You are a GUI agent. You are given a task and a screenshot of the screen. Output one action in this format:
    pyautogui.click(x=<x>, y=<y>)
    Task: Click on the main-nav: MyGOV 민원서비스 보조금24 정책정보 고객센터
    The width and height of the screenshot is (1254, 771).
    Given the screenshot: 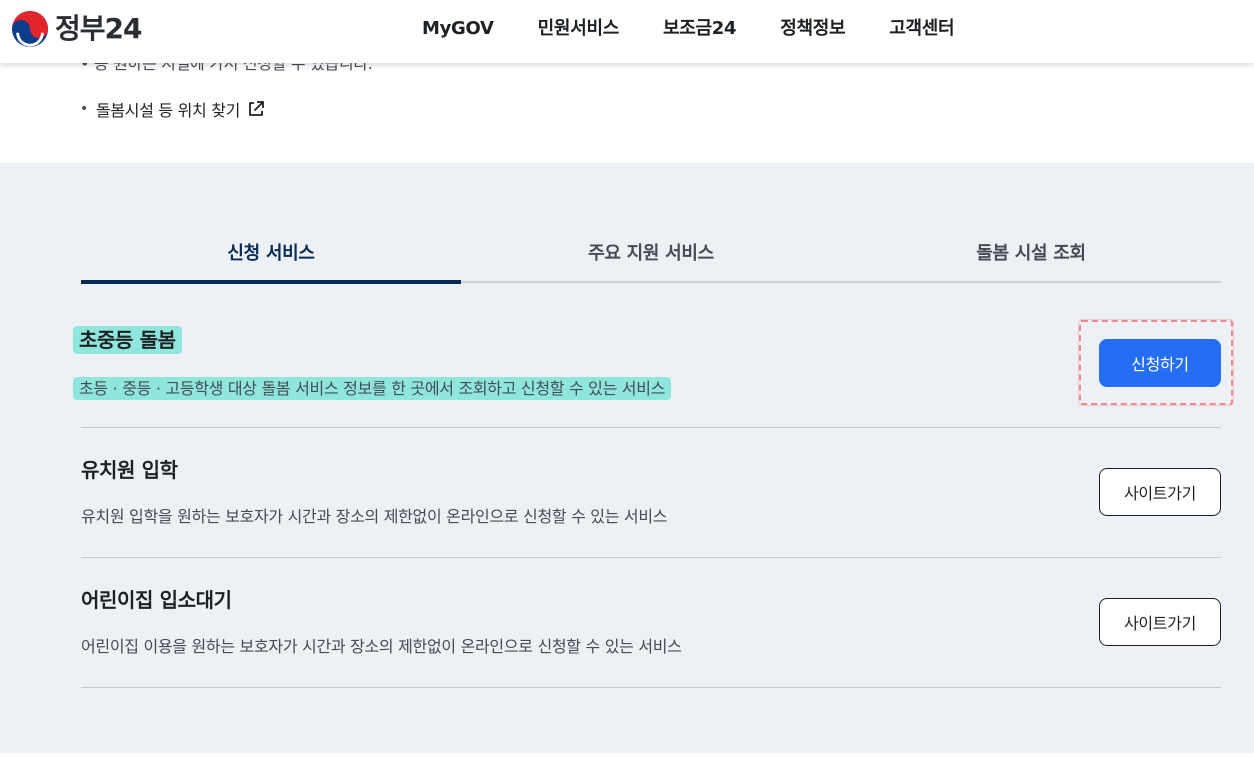 What is the action you would take?
    pyautogui.click(x=688, y=29)
    